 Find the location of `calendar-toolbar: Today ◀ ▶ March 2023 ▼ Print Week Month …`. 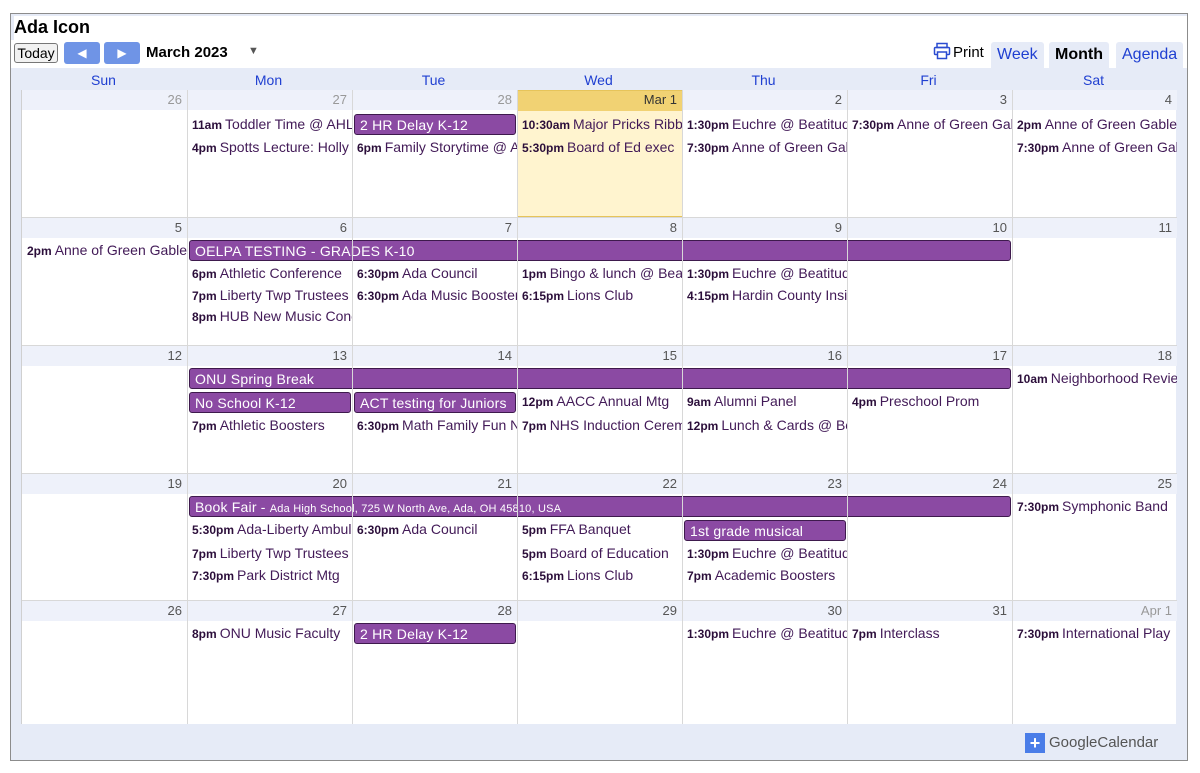

calendar-toolbar: Today ◀ ▶ March 2023 ▼ Print Week Month … is located at coordinates (599, 54).